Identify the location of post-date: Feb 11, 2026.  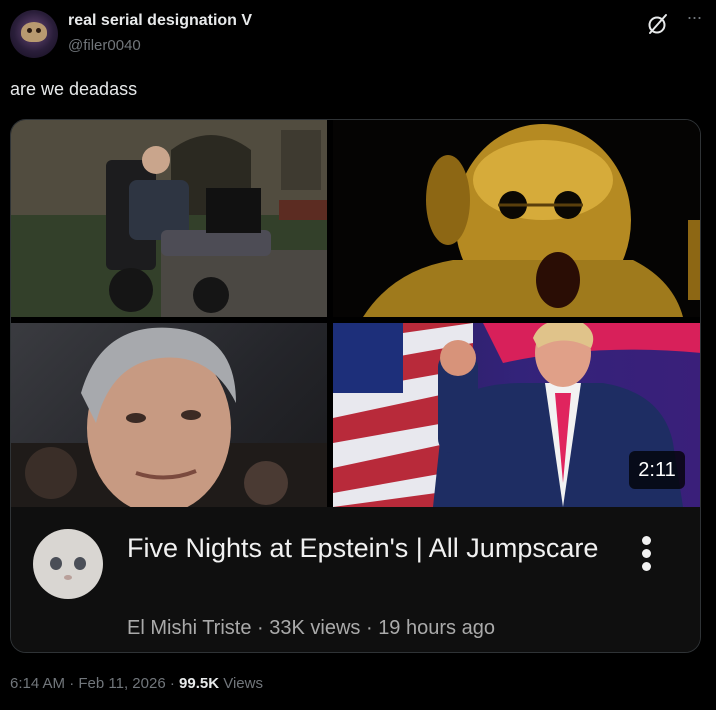
(121, 683).